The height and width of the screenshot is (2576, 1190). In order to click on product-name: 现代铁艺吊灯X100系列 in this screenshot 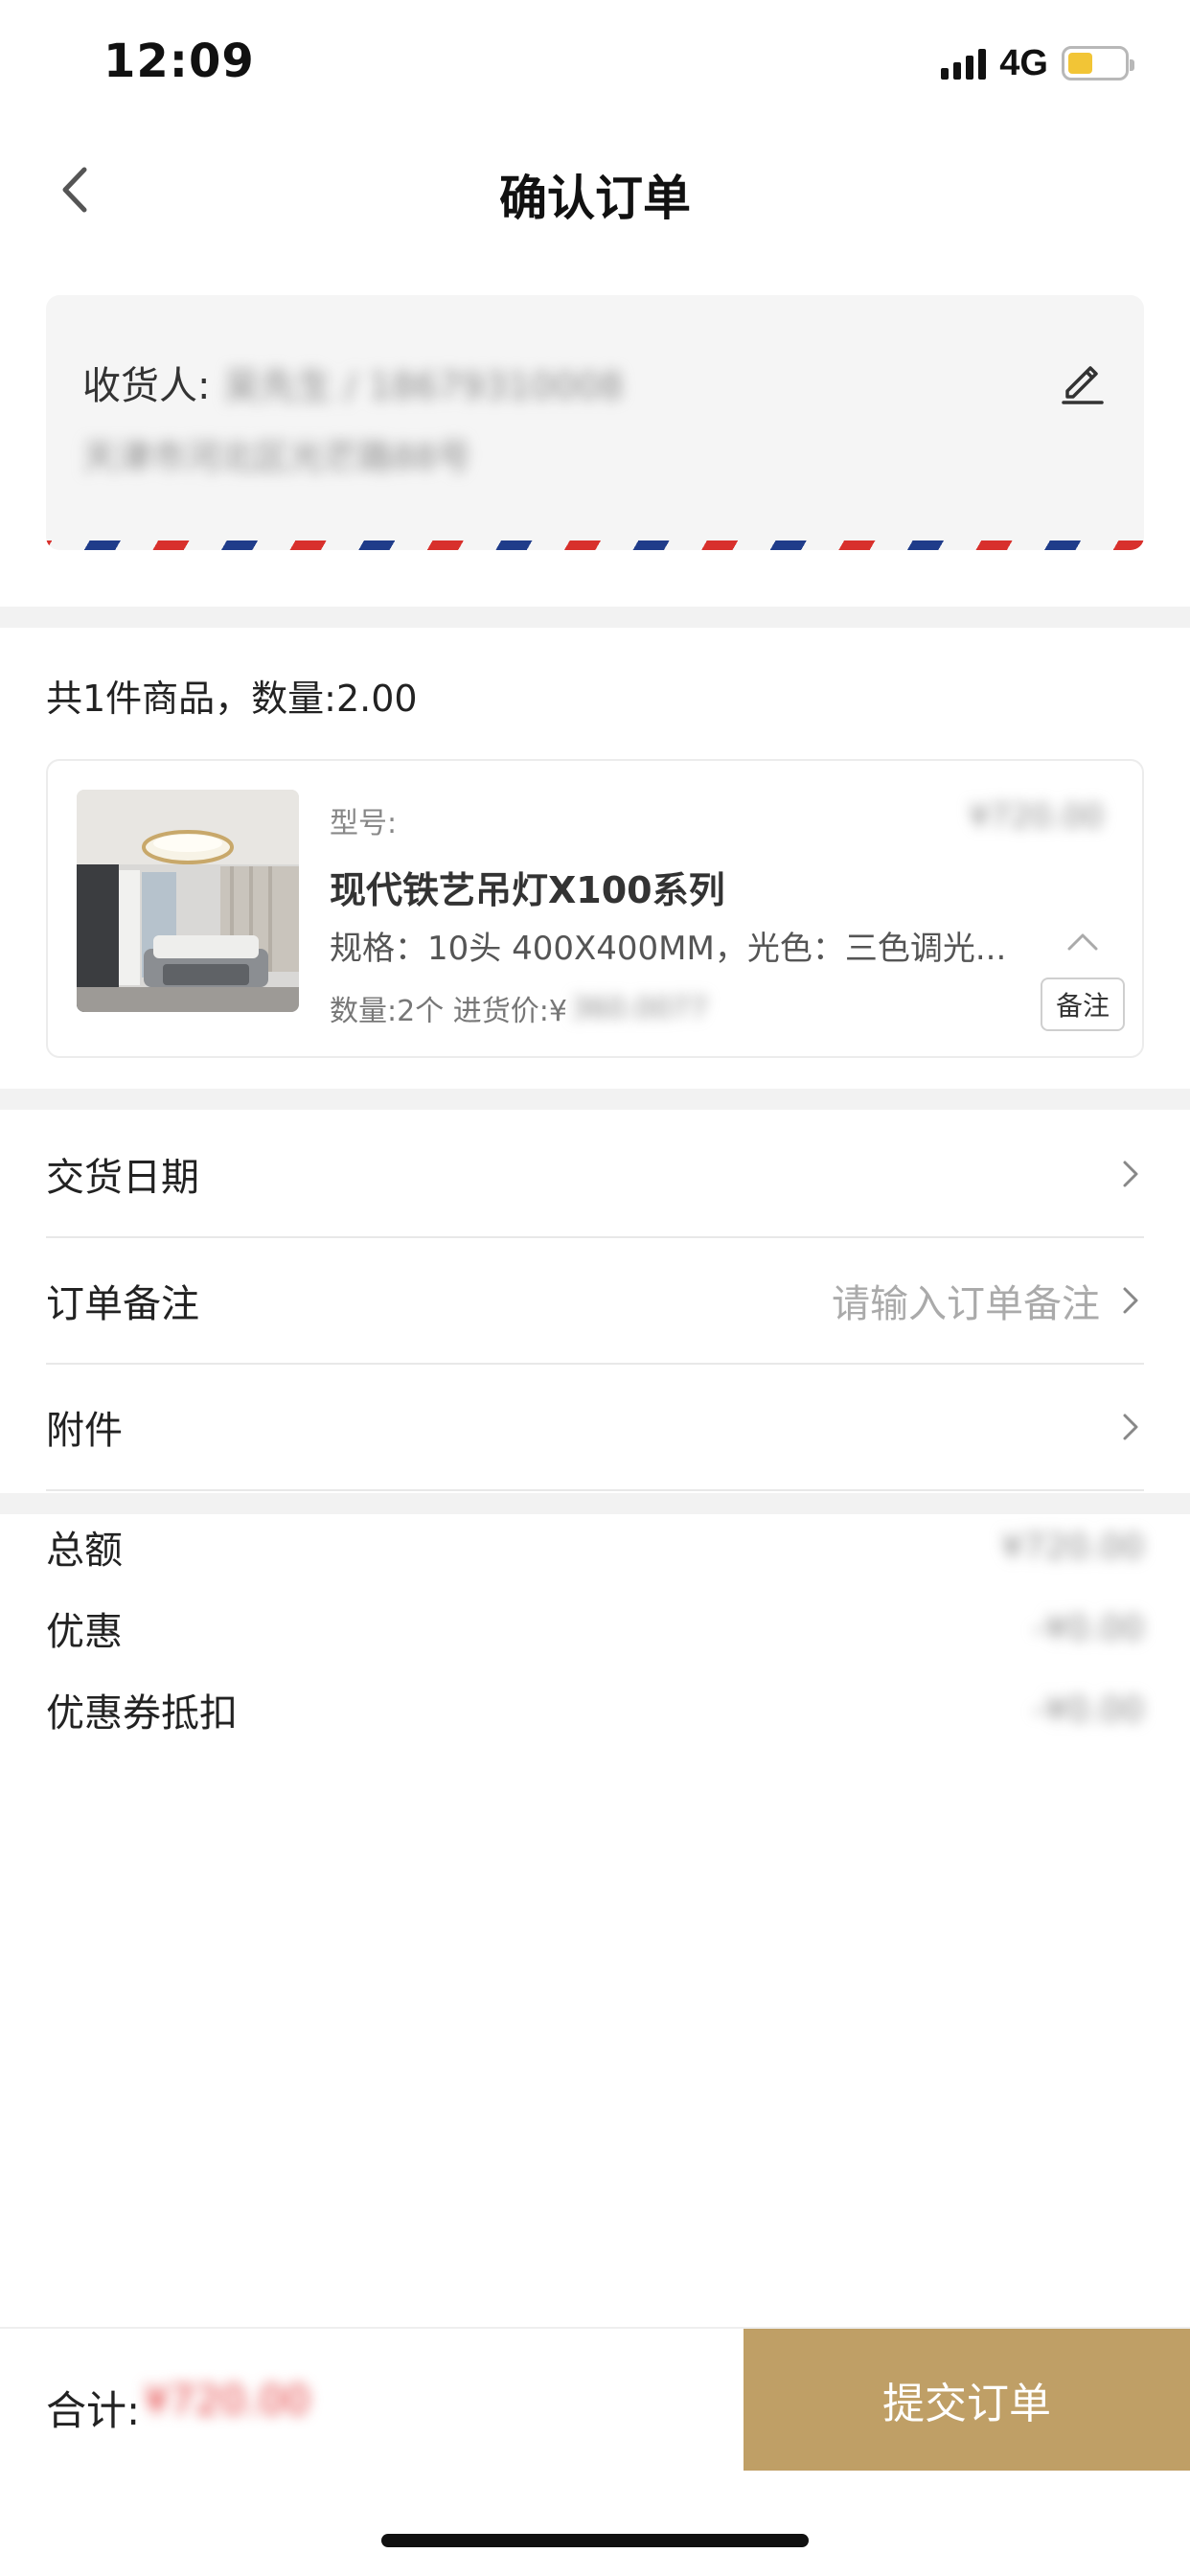, I will do `click(527, 890)`.